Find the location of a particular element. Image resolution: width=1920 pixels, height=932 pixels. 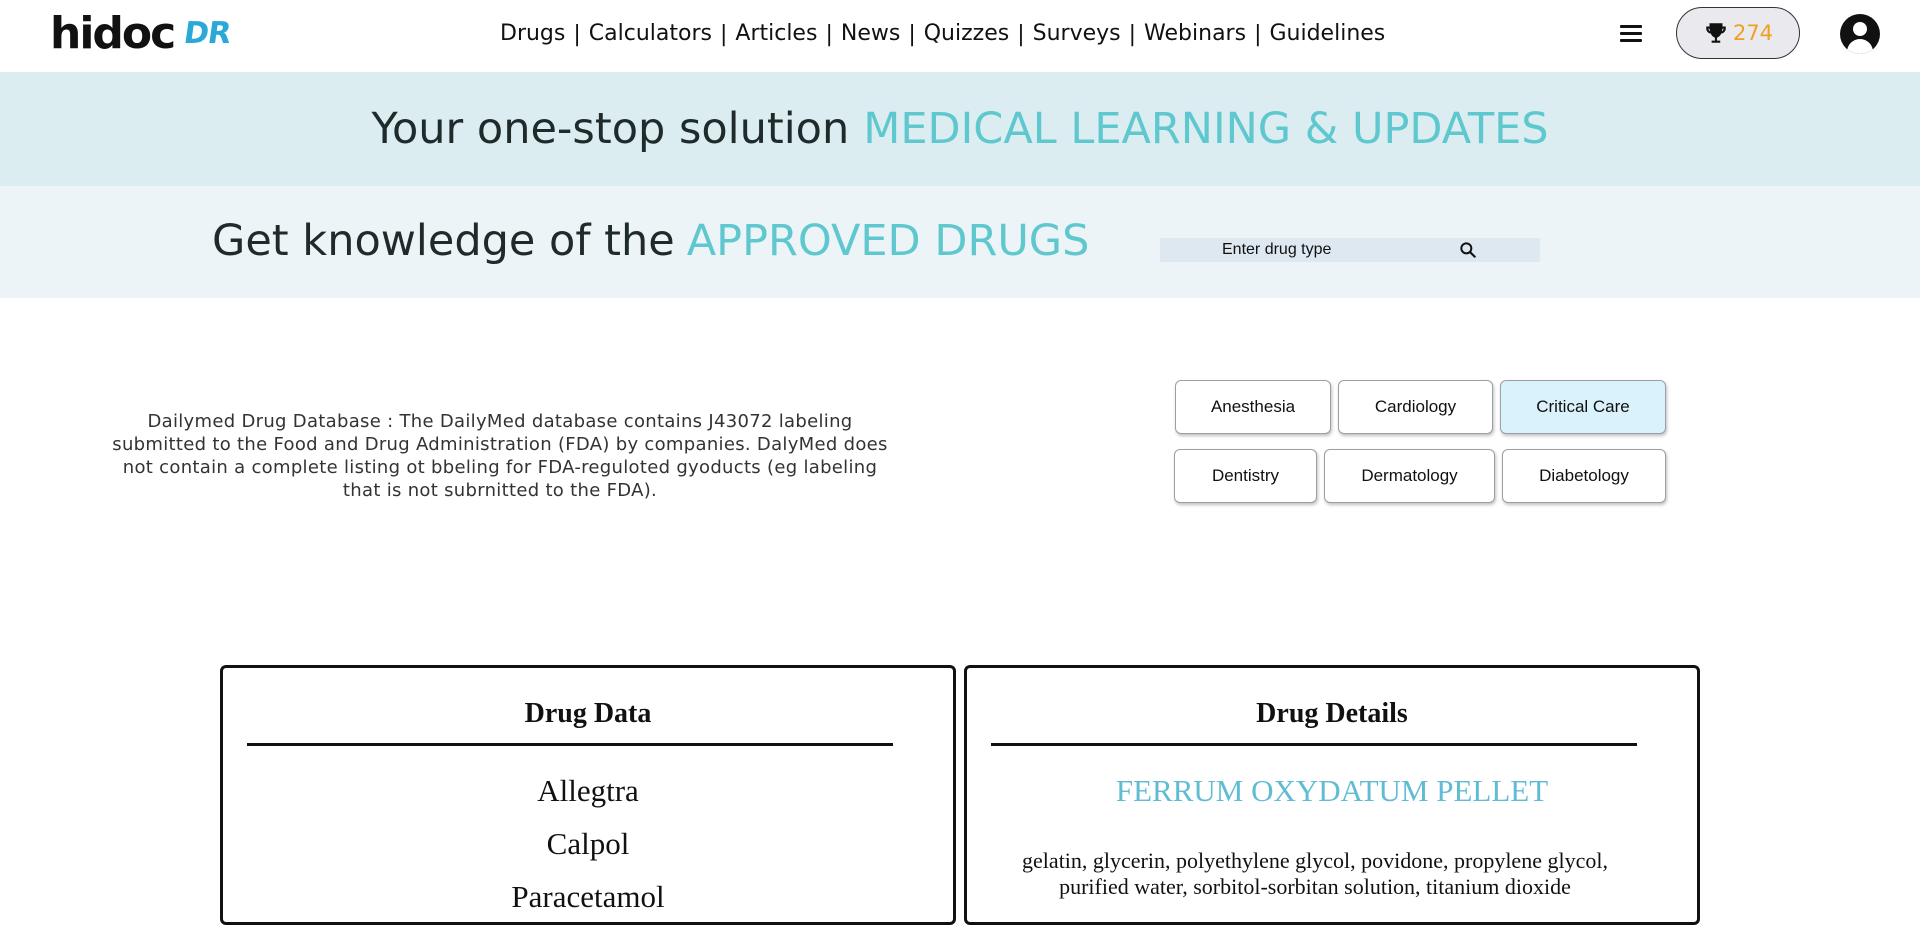

category-cardiology-button: Cardiology is located at coordinates (1415, 407).